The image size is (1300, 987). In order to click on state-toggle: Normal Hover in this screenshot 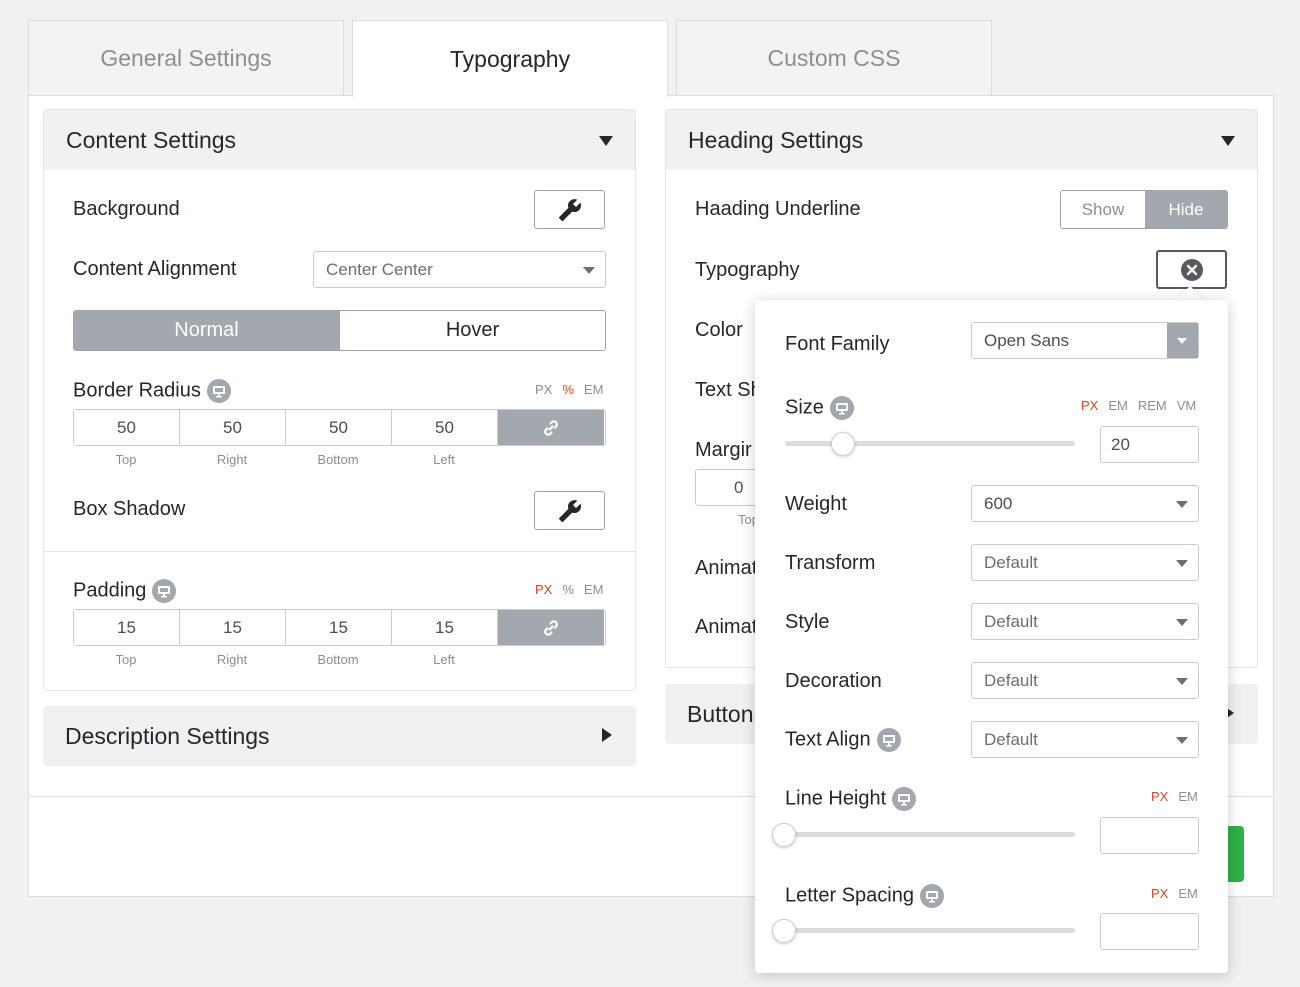, I will do `click(339, 330)`.